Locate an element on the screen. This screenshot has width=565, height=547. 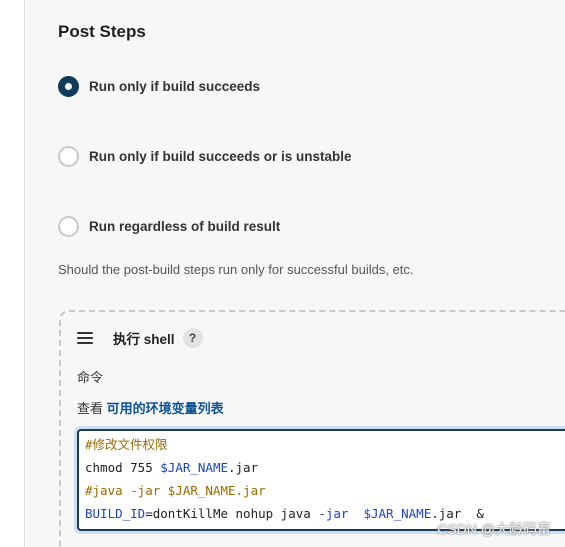
code-line-1: #修改文件权限 is located at coordinates (126, 444).